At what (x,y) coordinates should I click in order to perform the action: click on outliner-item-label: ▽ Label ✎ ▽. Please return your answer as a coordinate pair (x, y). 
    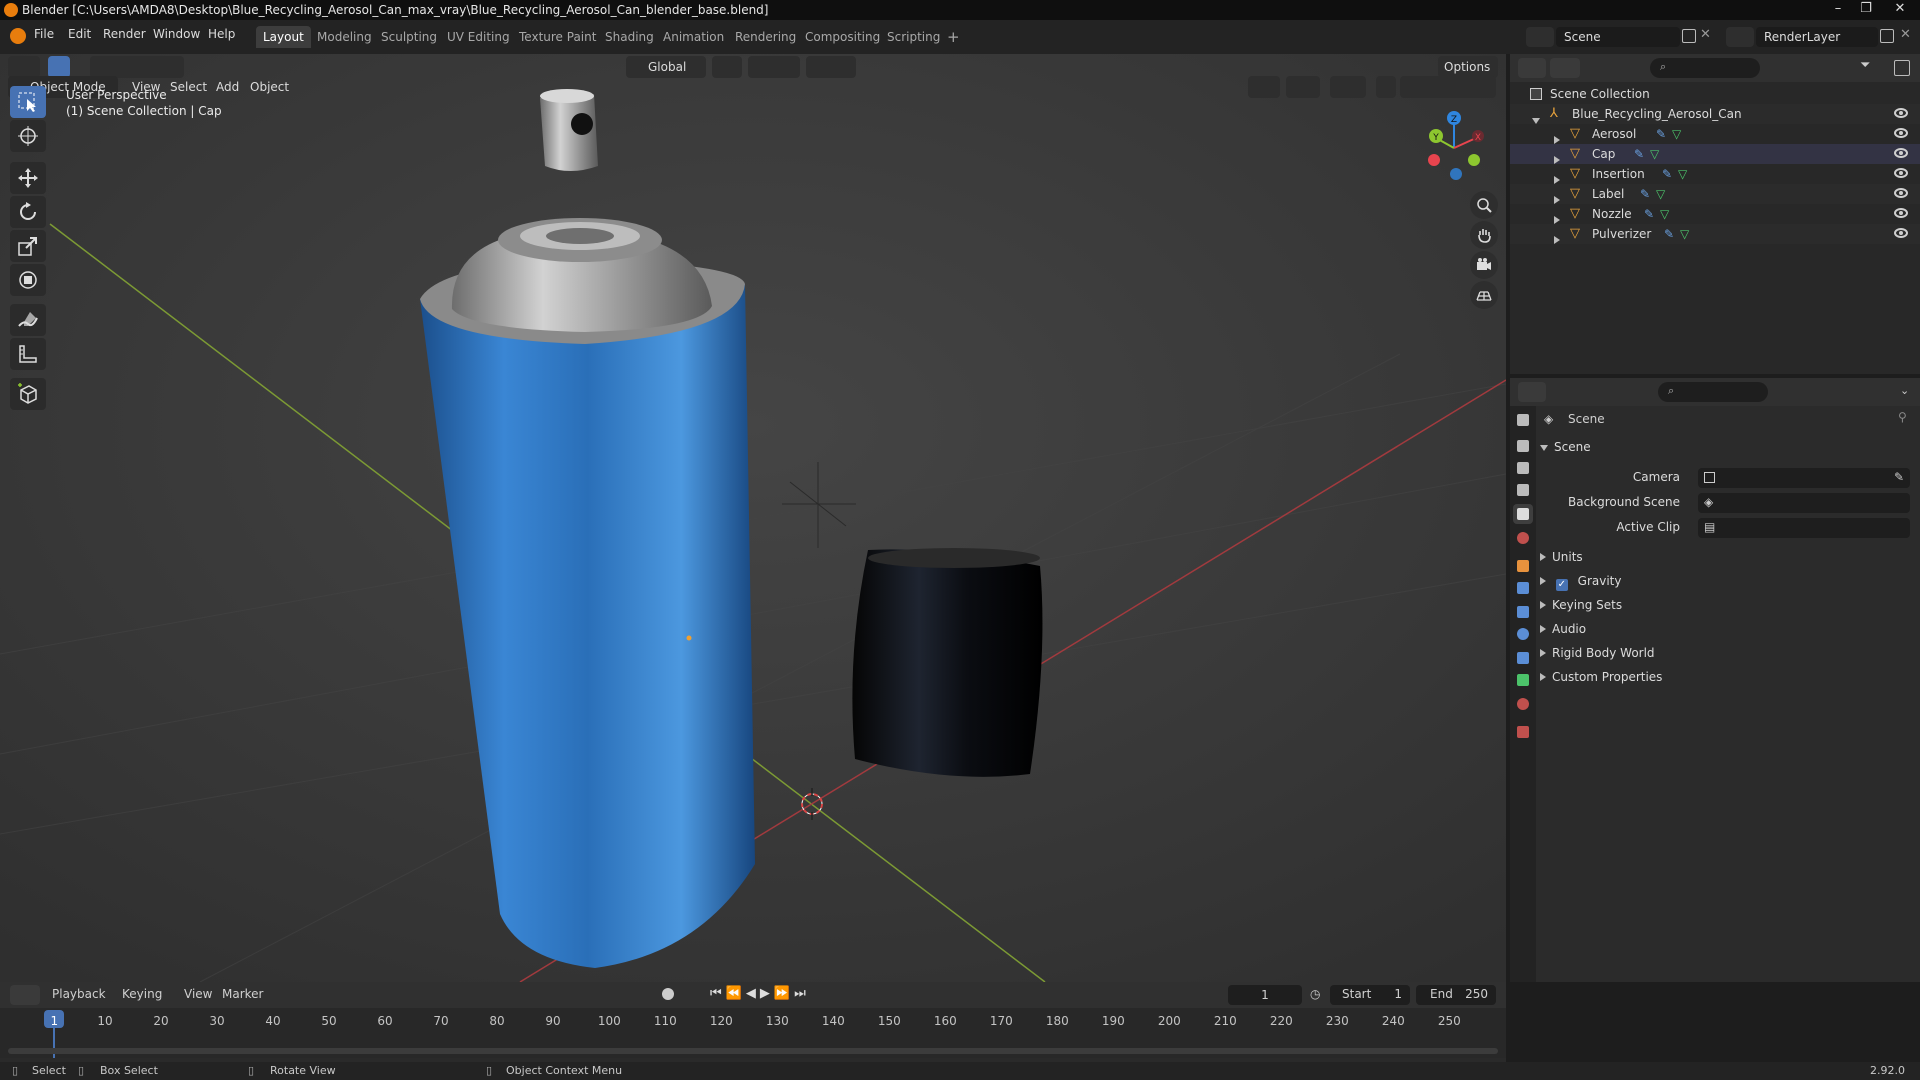
    Looking at the image, I should click on (1715, 194).